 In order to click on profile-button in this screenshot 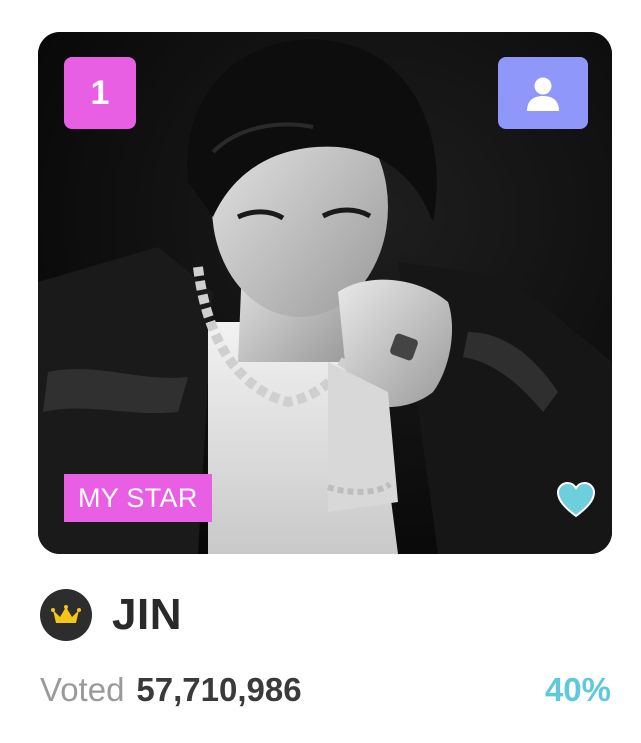, I will do `click(543, 93)`.